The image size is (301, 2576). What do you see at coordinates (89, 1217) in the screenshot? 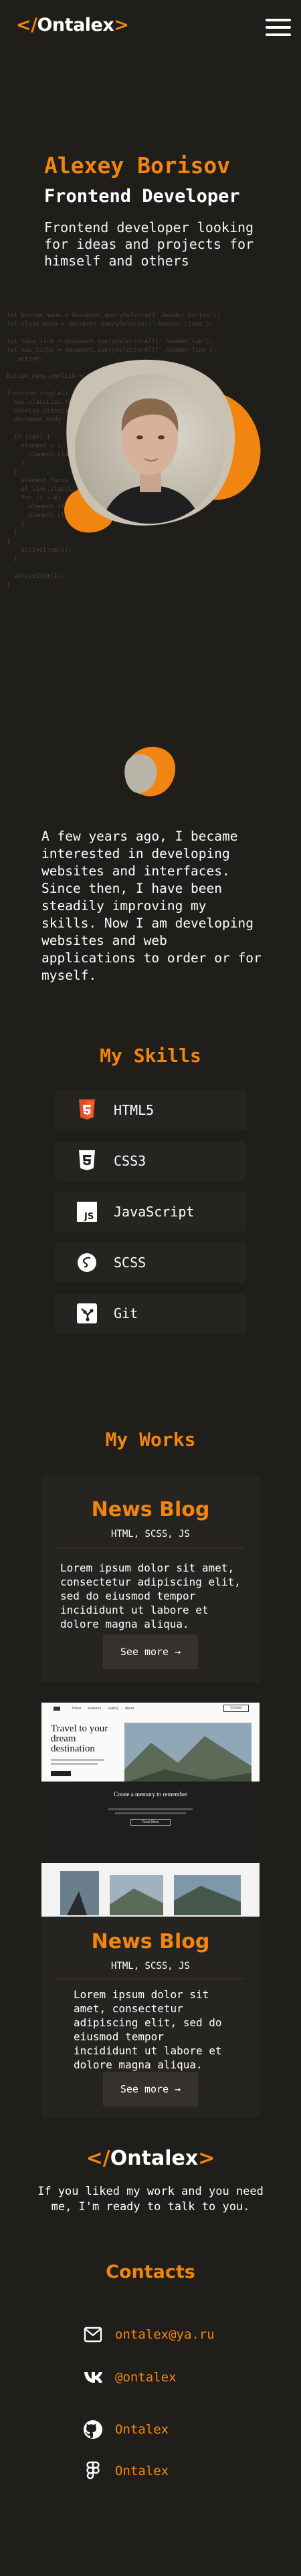
I see `svg-text: JS` at bounding box center [89, 1217].